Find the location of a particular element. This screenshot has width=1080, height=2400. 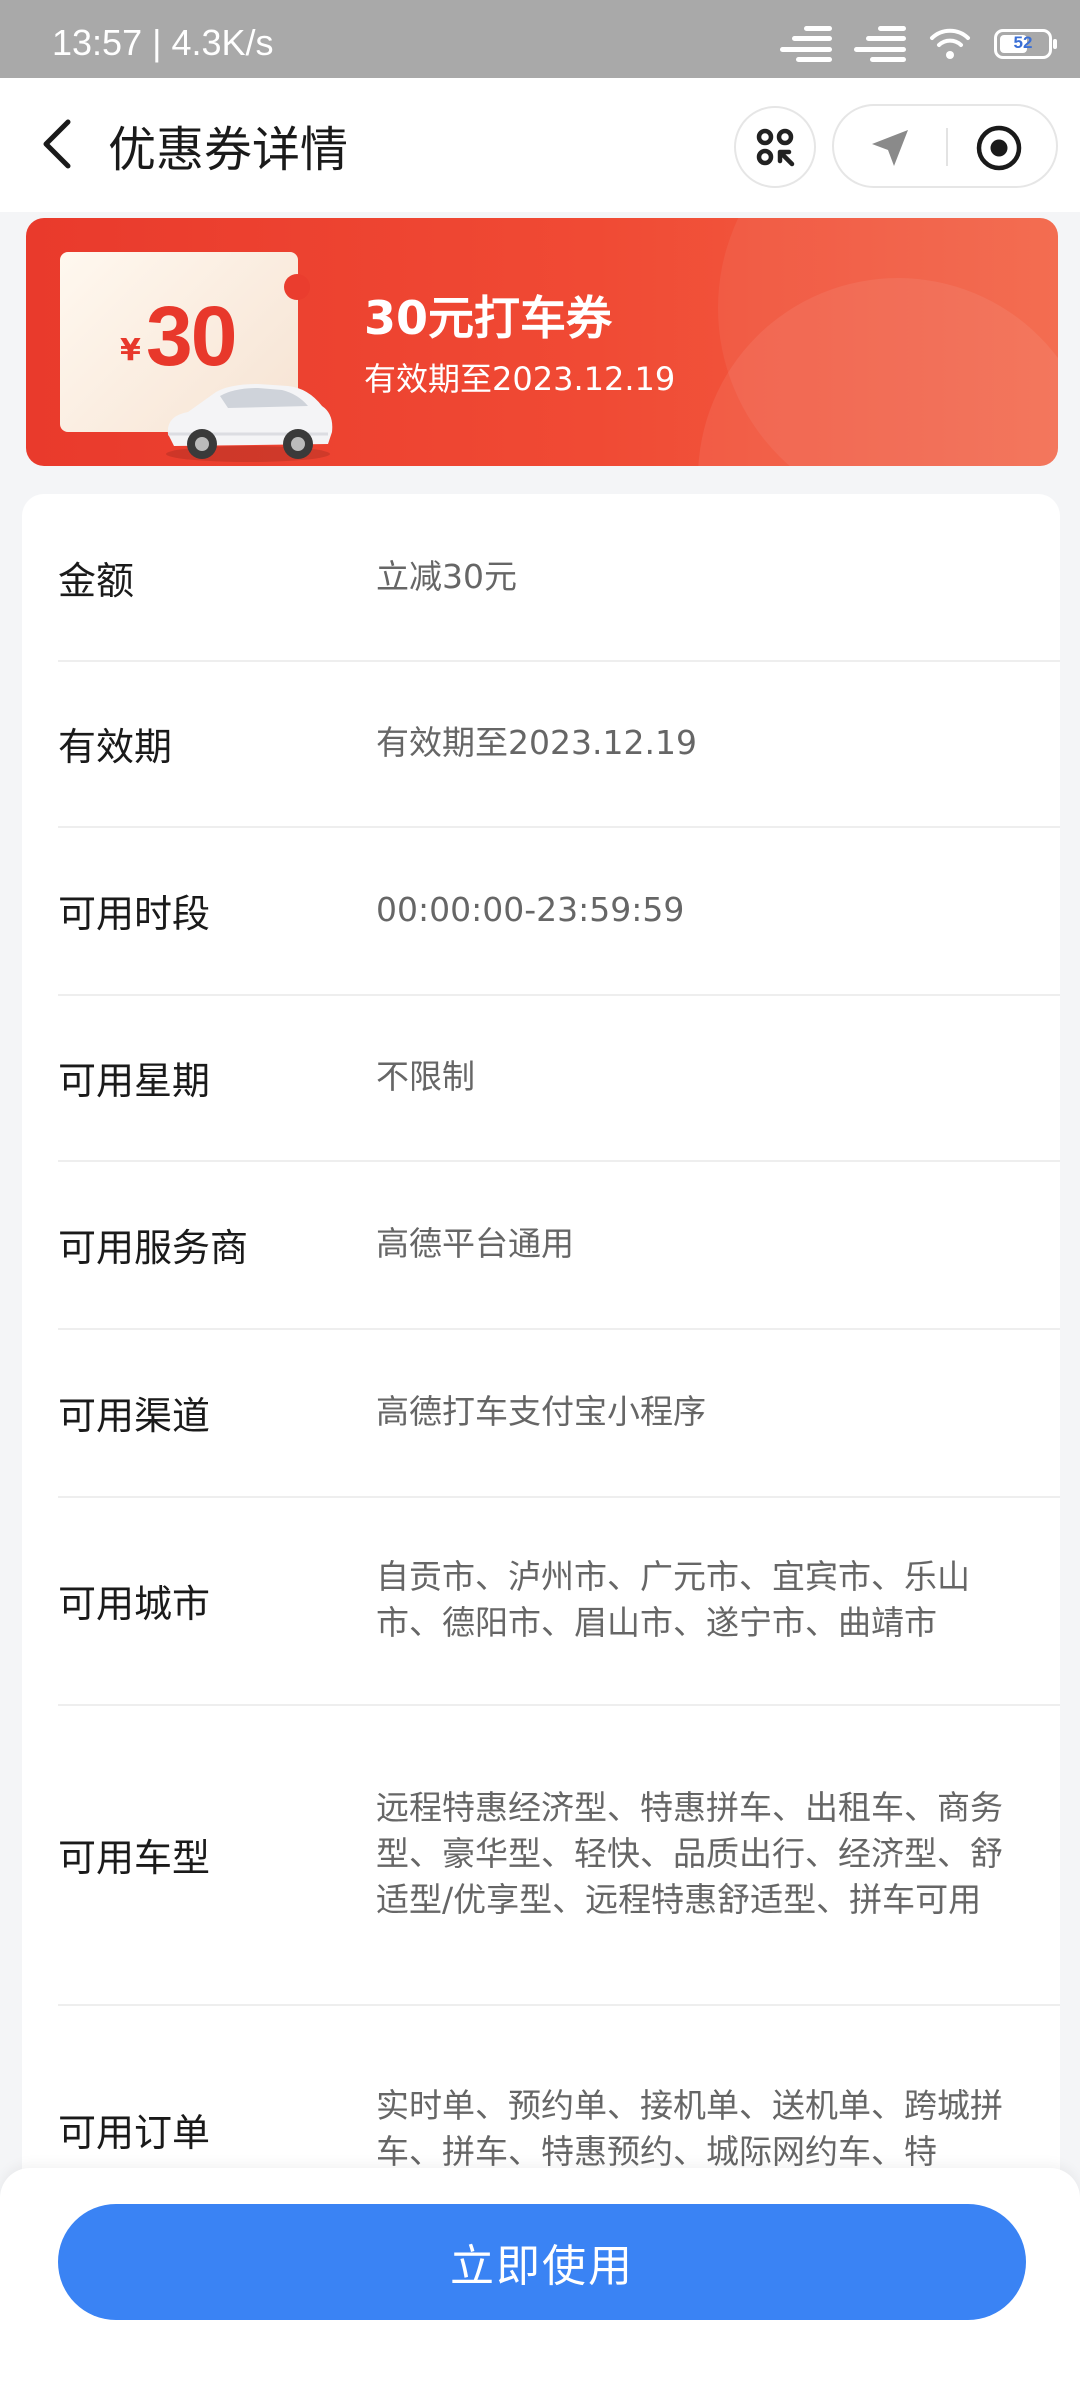

detail-label: 可用订单 is located at coordinates (134, 2132).